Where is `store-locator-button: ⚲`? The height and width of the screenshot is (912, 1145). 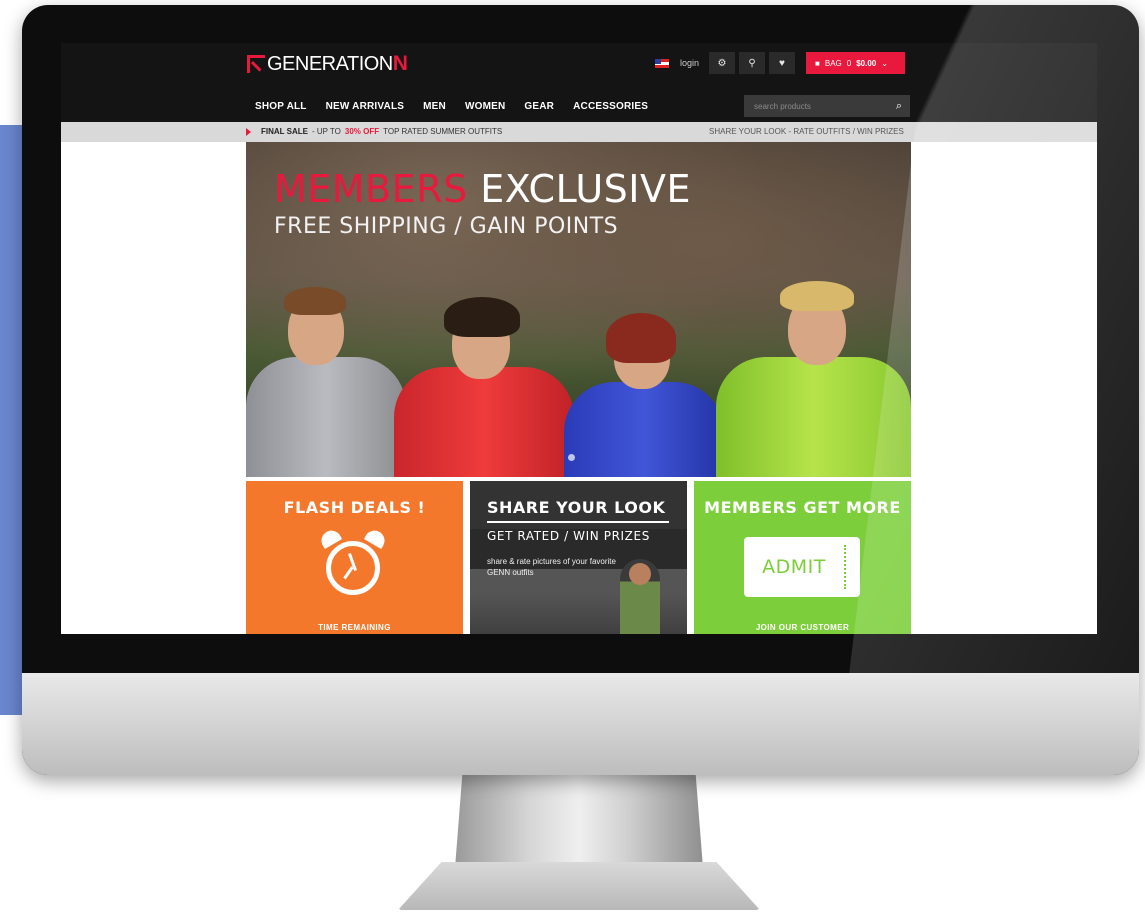
store-locator-button: ⚲ is located at coordinates (752, 63).